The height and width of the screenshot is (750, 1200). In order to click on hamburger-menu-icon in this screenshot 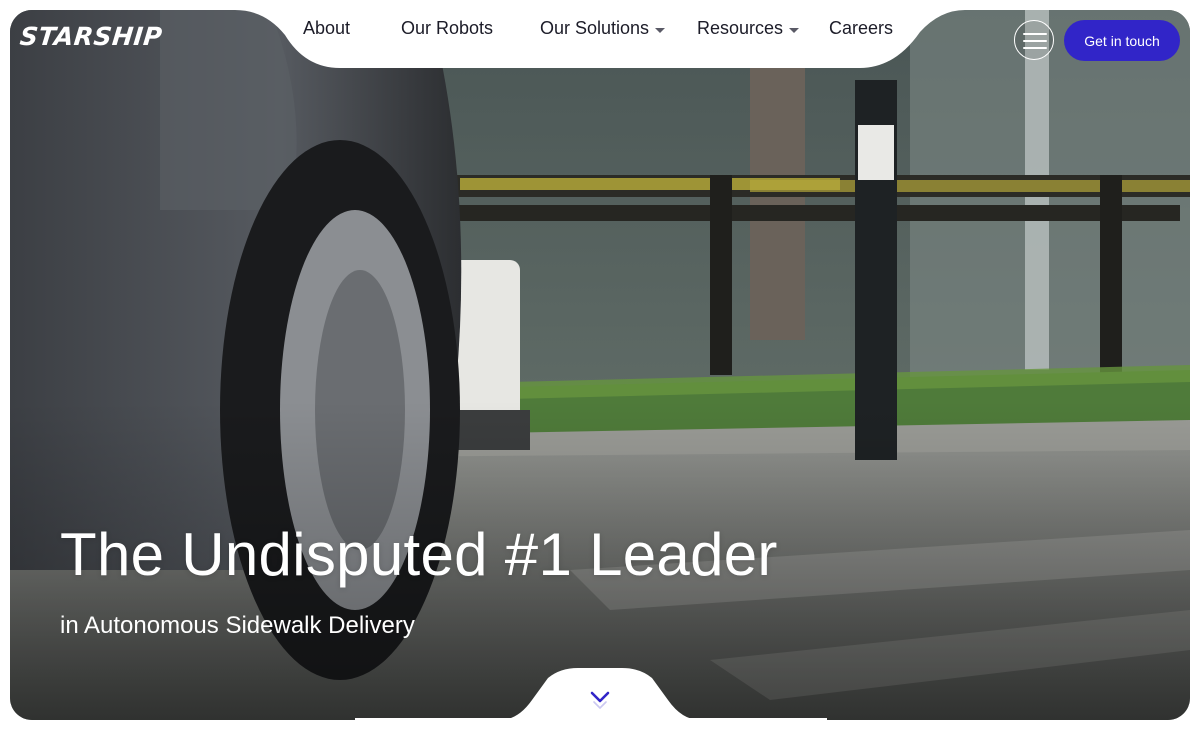, I will do `click(1035, 34)`.